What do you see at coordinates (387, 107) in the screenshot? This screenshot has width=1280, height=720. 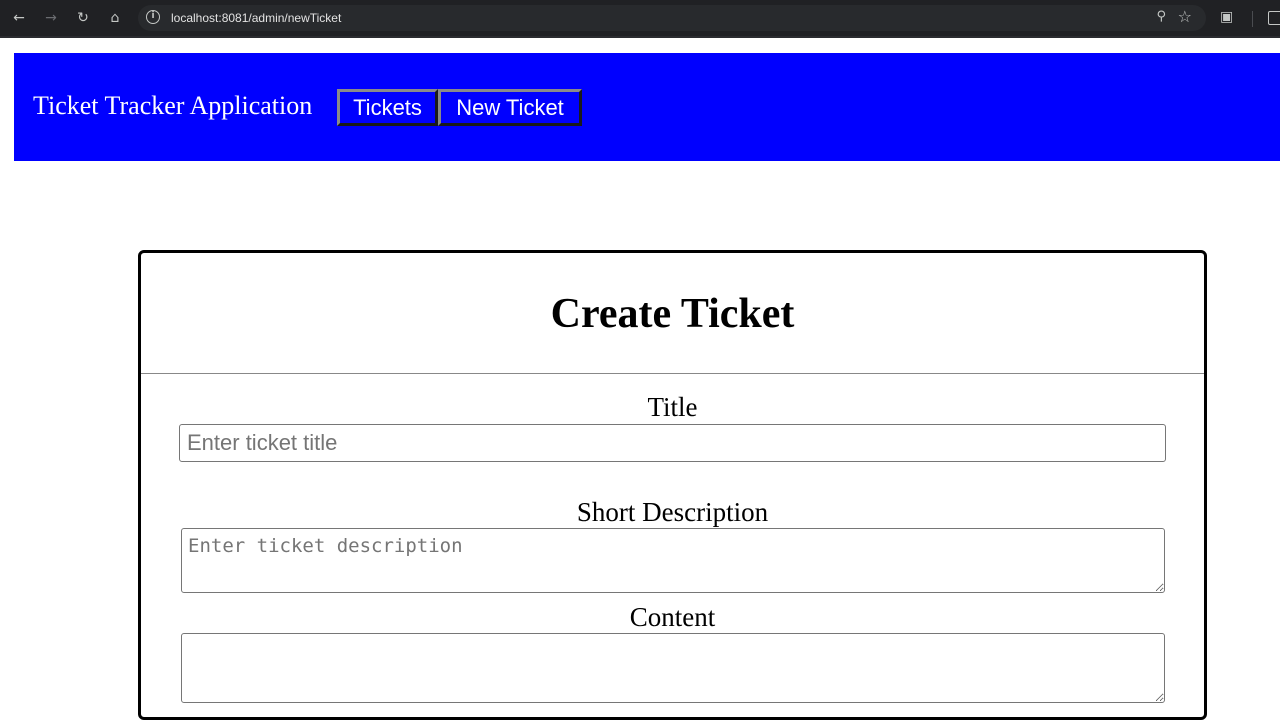 I see `nav-tickets-button: Tickets` at bounding box center [387, 107].